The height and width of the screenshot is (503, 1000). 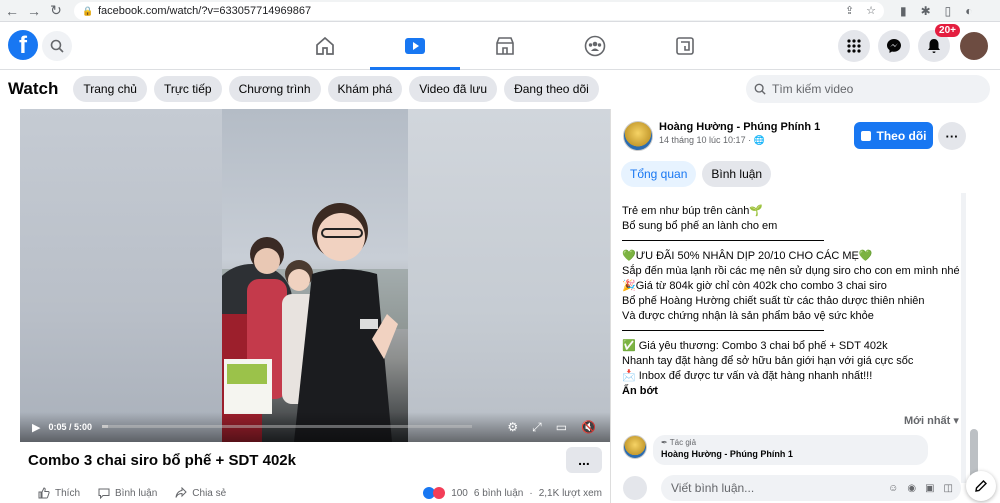 What do you see at coordinates (551, 89) in the screenshot?
I see `tab-following: Đang theo dõi` at bounding box center [551, 89].